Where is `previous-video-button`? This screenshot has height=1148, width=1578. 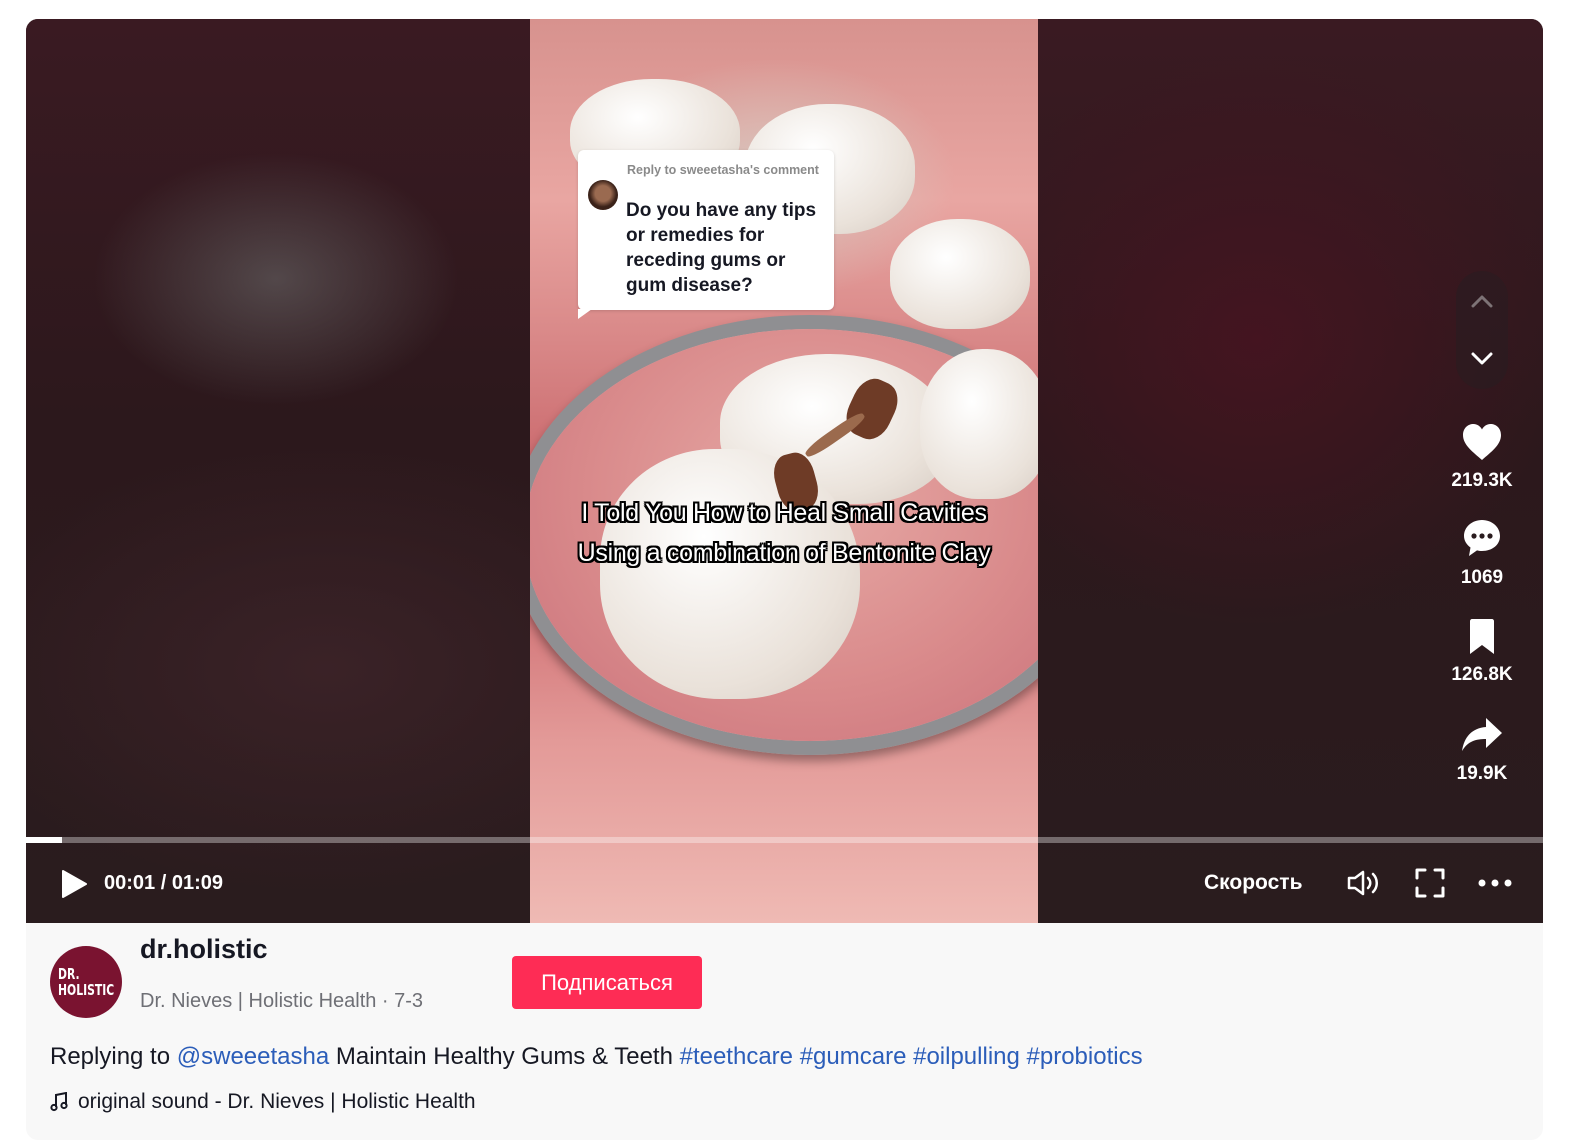
previous-video-button is located at coordinates (1482, 301).